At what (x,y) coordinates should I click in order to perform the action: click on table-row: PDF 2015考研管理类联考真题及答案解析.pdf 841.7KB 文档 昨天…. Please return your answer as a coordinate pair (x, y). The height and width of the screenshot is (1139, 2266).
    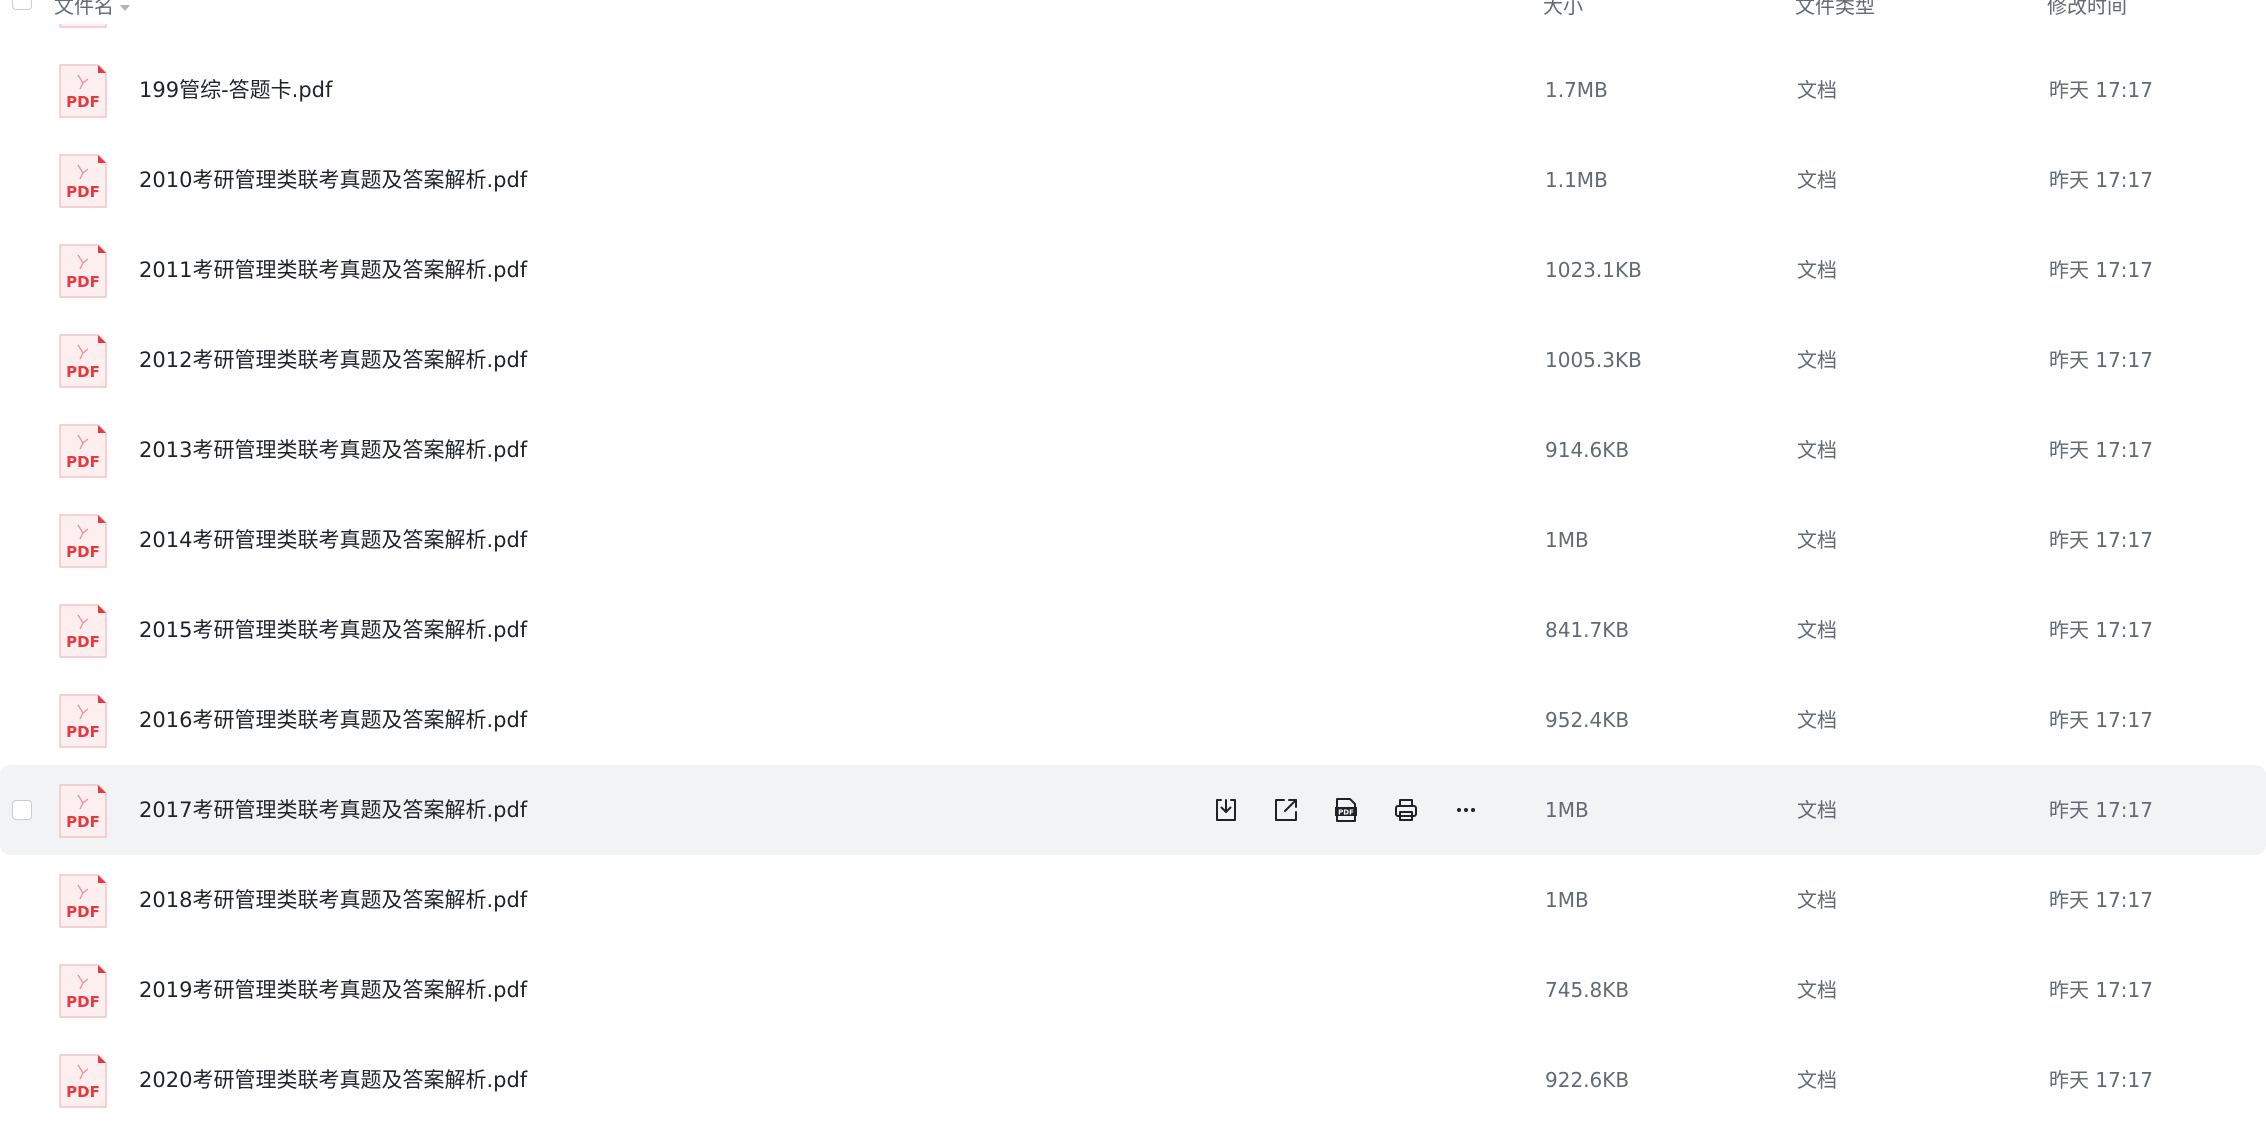
    Looking at the image, I should click on (1133, 630).